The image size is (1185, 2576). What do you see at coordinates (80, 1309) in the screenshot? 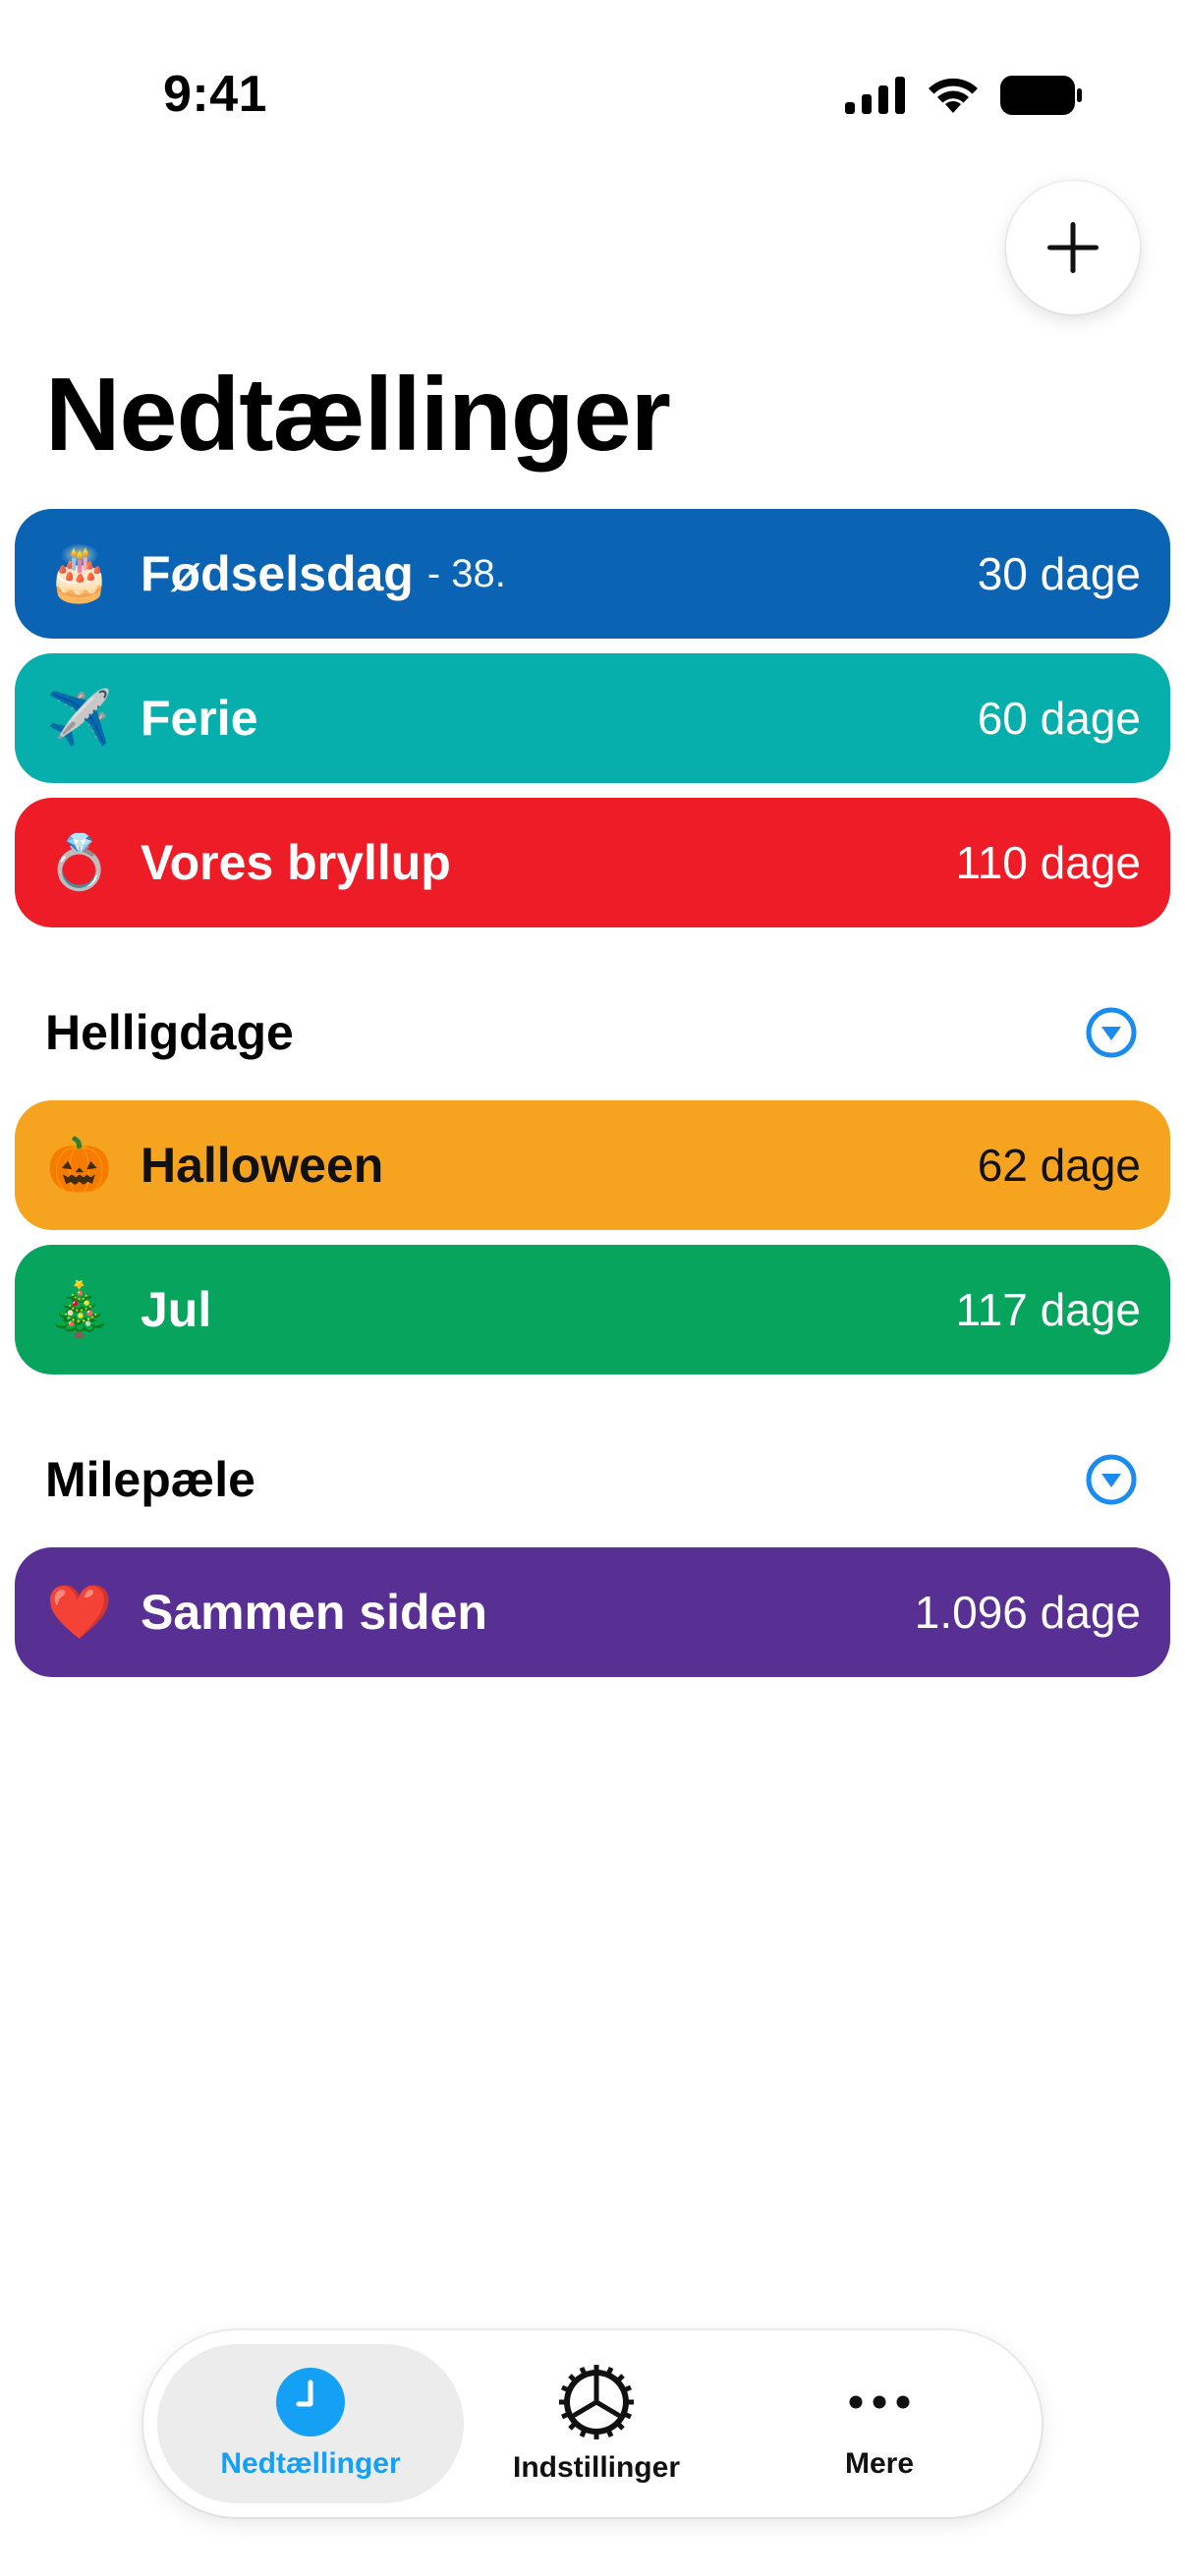
I see `christmas-tree-icon: 🎄` at bounding box center [80, 1309].